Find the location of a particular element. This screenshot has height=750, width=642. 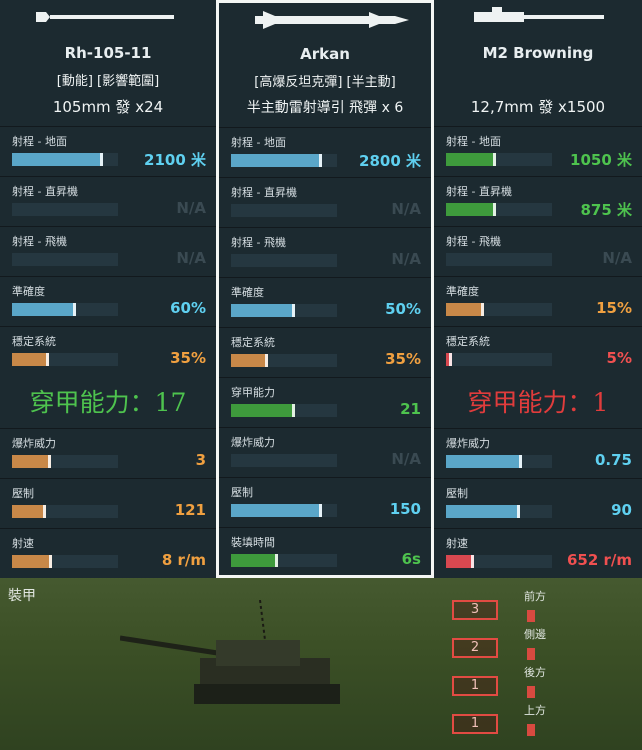

stat-value: 0.75 is located at coordinates (613, 460).